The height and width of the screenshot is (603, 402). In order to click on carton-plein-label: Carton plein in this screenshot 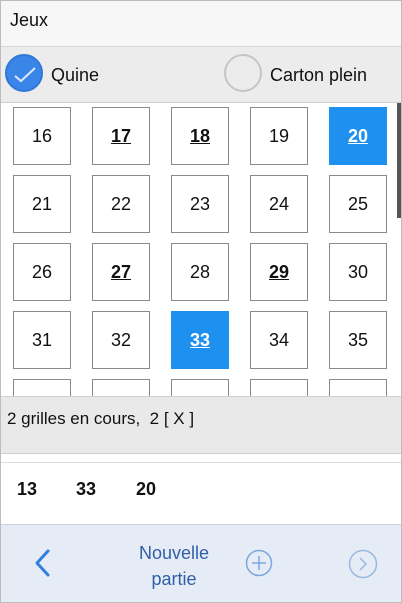, I will do `click(318, 75)`.